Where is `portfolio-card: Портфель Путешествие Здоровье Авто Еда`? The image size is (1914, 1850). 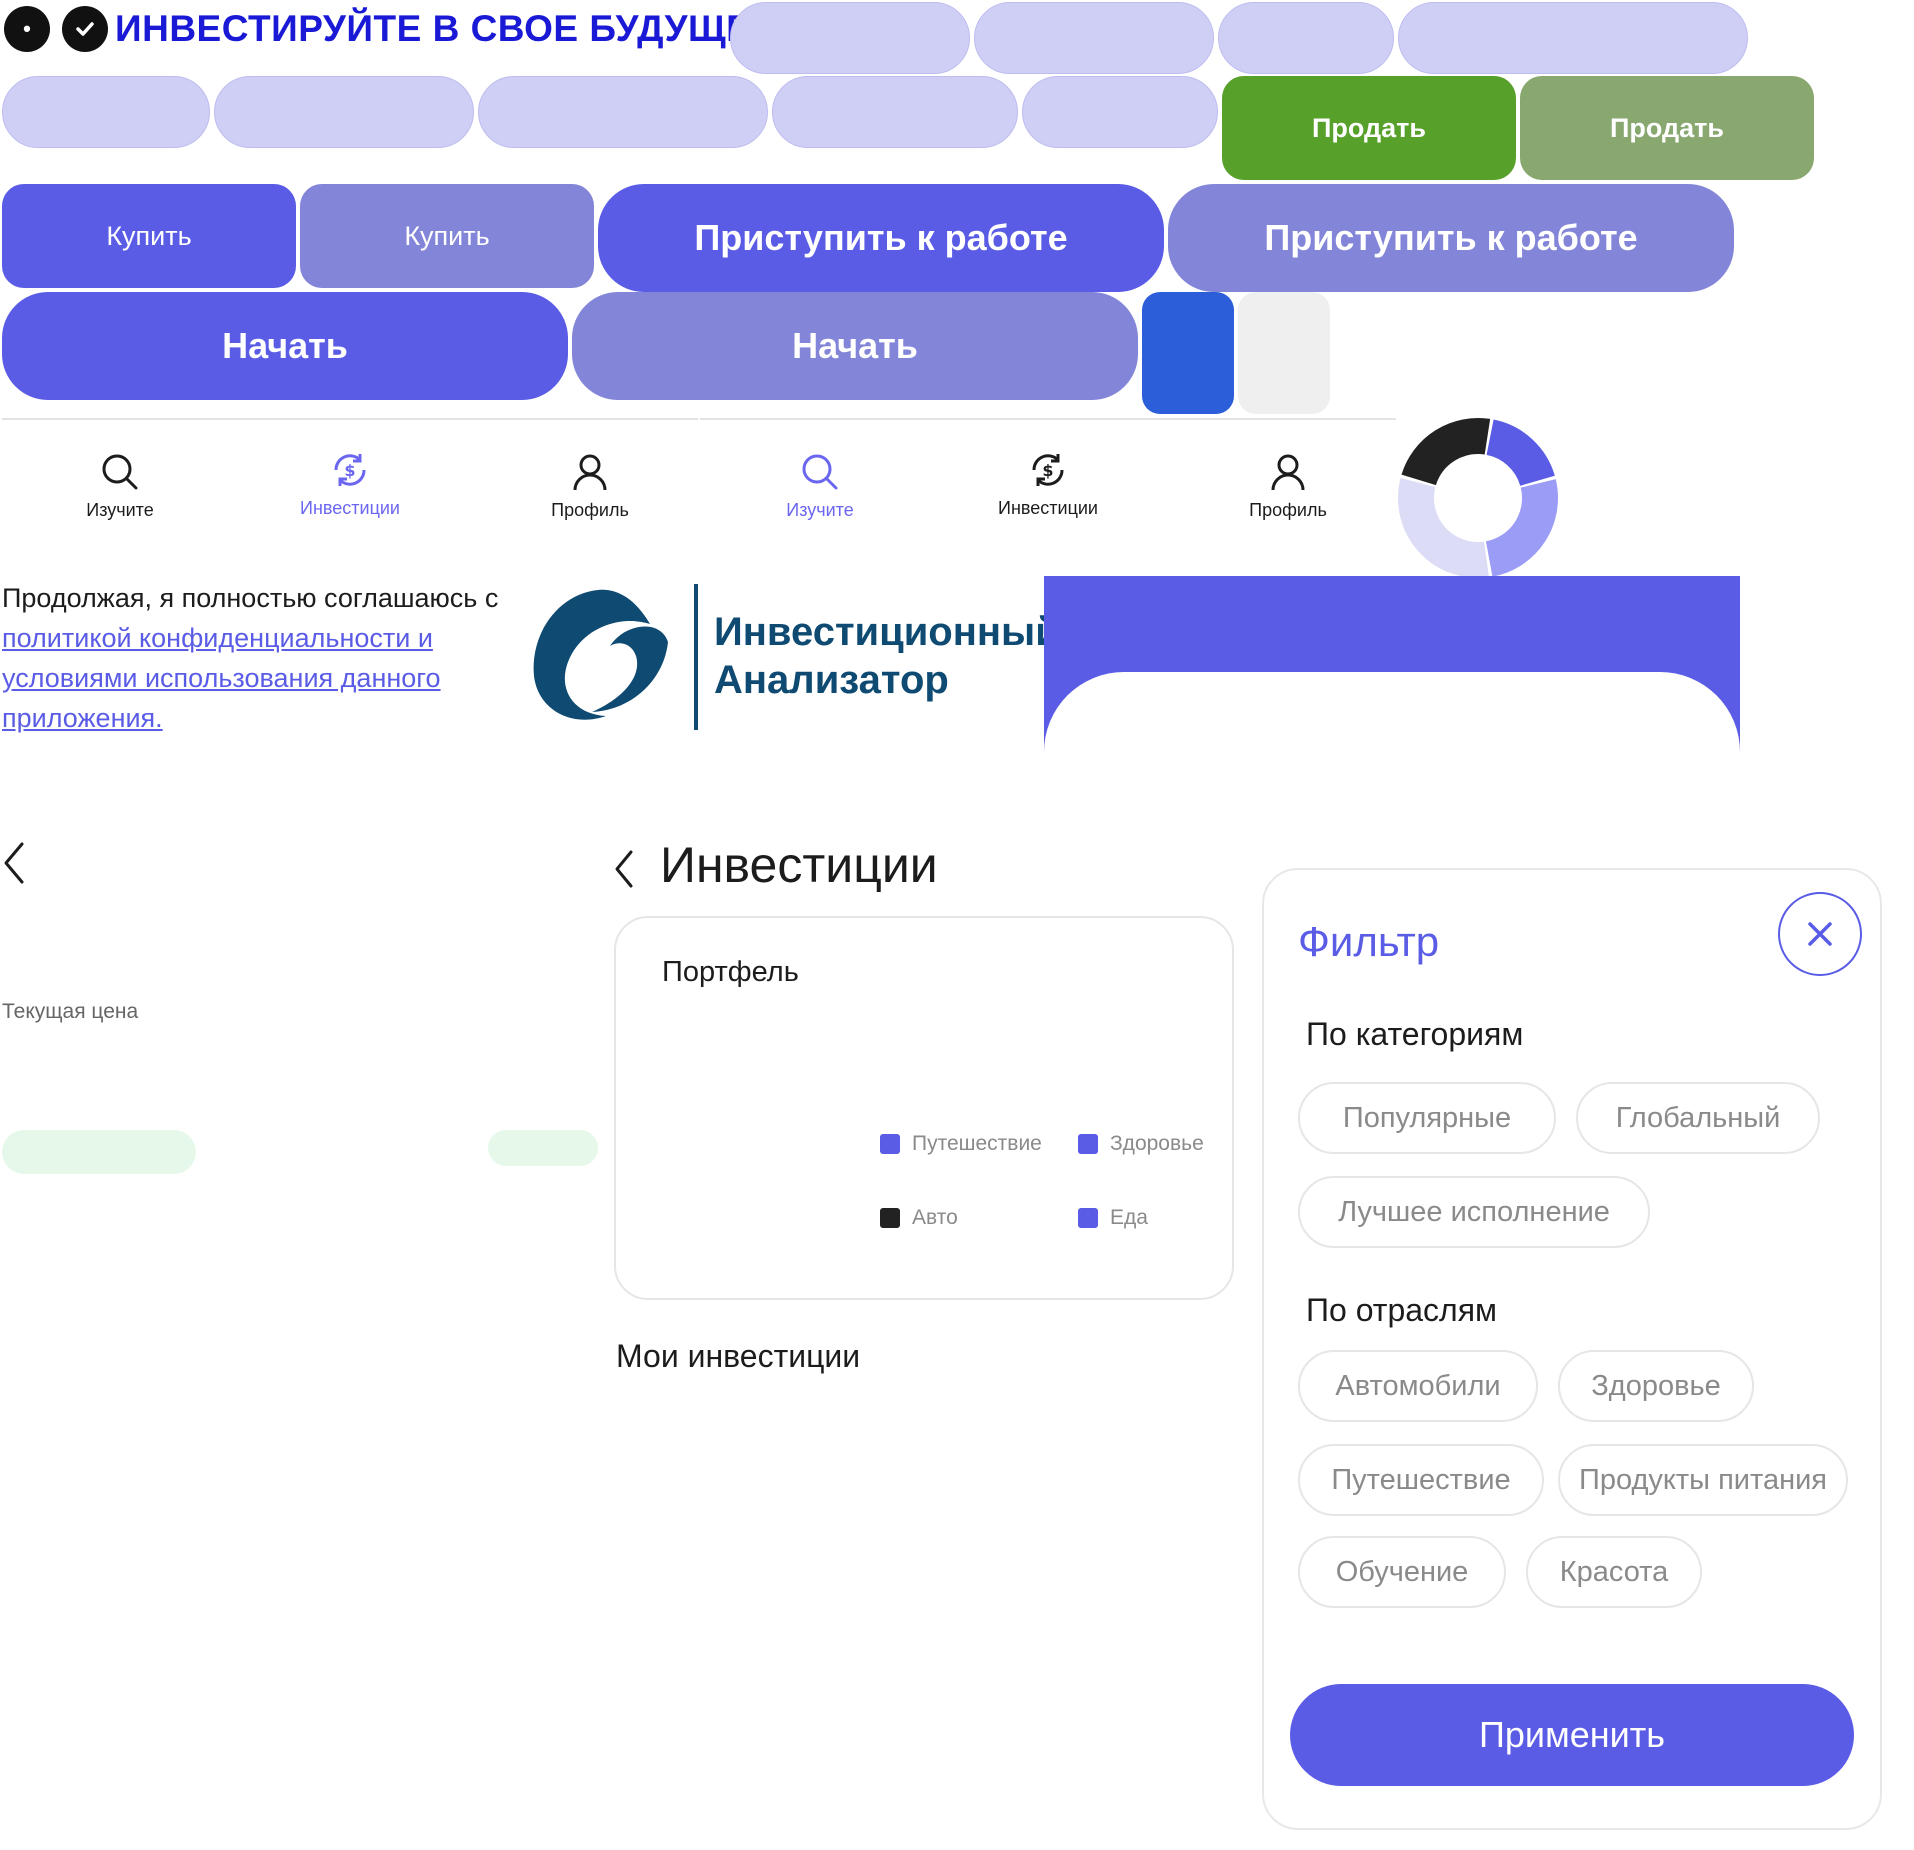
portfolio-card: Портфель Путешествие Здоровье Авто Еда is located at coordinates (924, 1108).